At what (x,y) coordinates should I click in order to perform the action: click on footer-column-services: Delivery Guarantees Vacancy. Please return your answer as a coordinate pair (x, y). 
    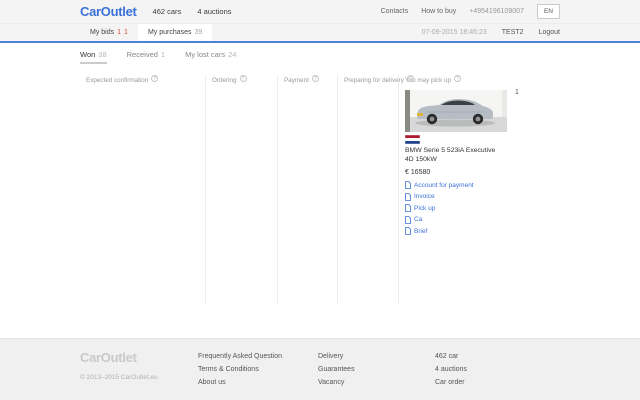
    Looking at the image, I should click on (376, 375).